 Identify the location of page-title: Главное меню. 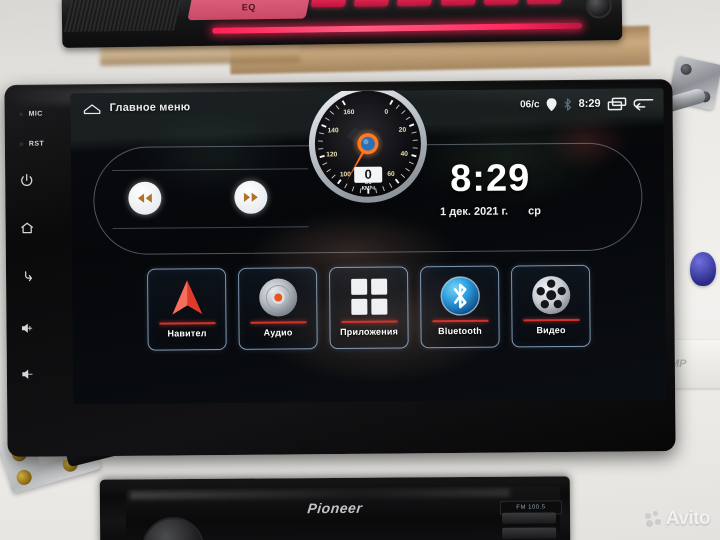
(150, 108).